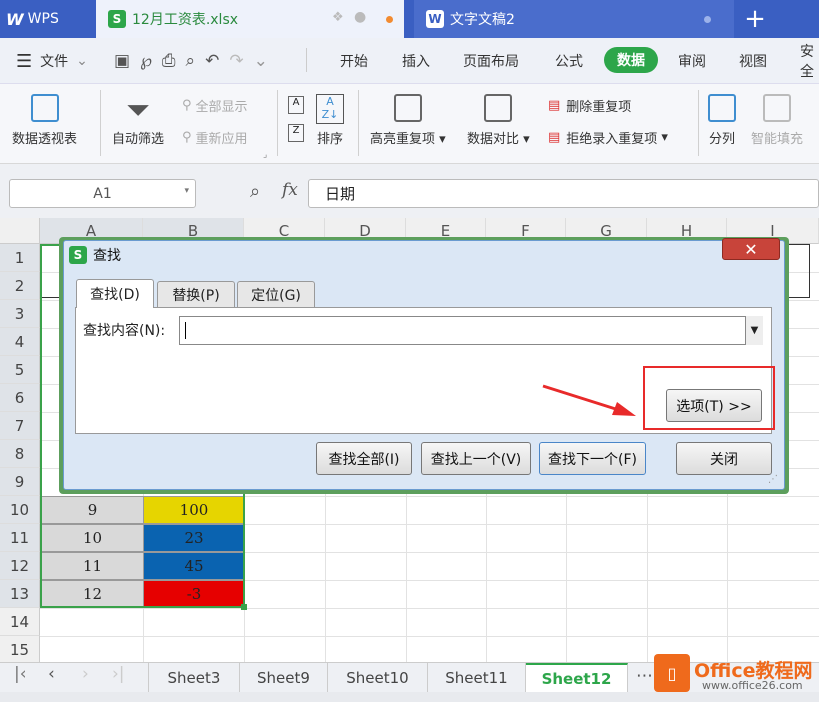  I want to click on highlight-duplicates-icon, so click(407, 108).